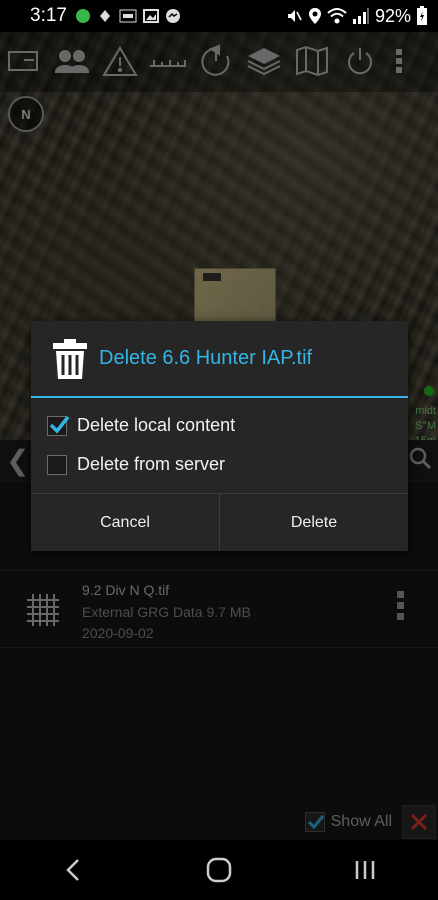 This screenshot has width=438, height=900. What do you see at coordinates (392, 15) in the screenshot?
I see `battery-percent: 92%` at bounding box center [392, 15].